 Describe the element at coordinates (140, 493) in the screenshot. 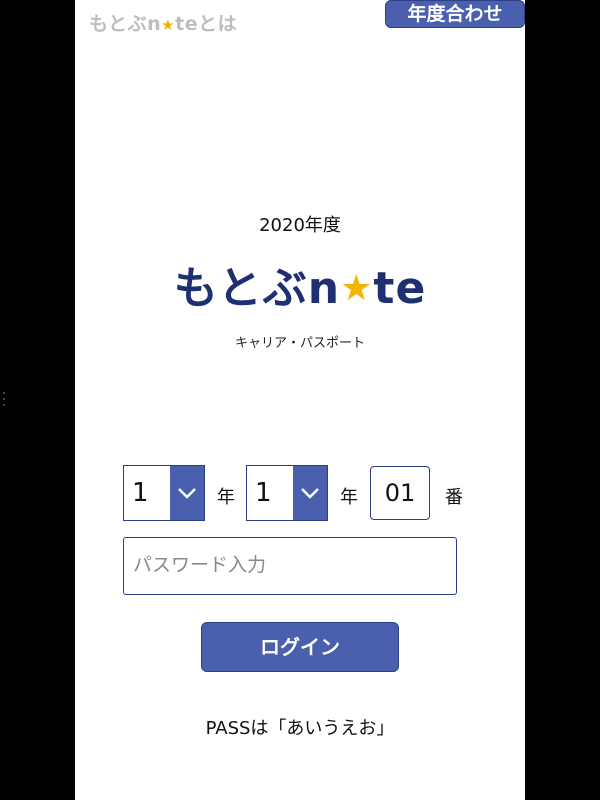

I see `grade-value: 1` at that location.